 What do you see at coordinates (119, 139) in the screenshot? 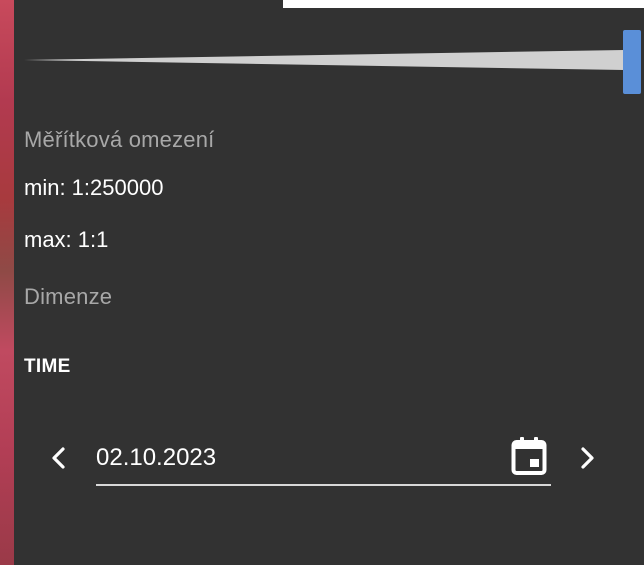
I see `scale-limits-heading: Měřítková omezení` at bounding box center [119, 139].